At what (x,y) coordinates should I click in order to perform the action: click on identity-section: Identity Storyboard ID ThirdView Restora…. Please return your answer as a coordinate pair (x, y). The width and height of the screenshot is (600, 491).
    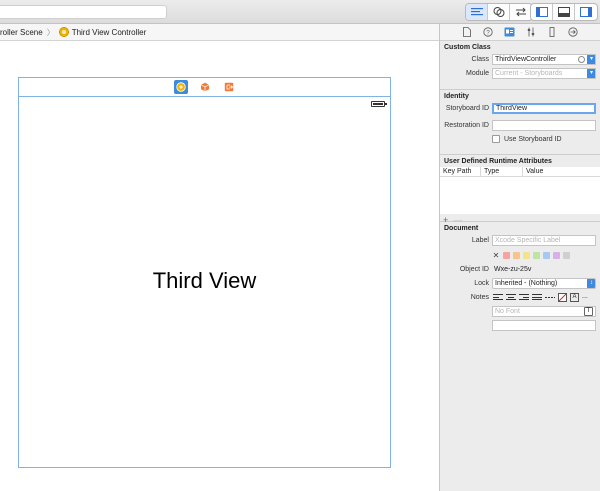
    Looking at the image, I should click on (520, 122).